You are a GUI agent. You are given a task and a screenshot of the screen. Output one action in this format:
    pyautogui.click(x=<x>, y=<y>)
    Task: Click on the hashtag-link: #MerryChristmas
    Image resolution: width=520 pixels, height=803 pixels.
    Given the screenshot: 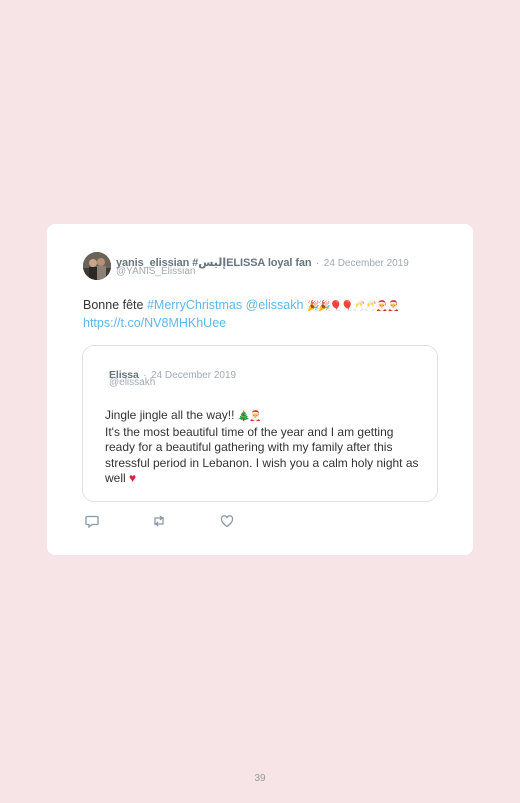 What is the action you would take?
    pyautogui.click(x=194, y=305)
    